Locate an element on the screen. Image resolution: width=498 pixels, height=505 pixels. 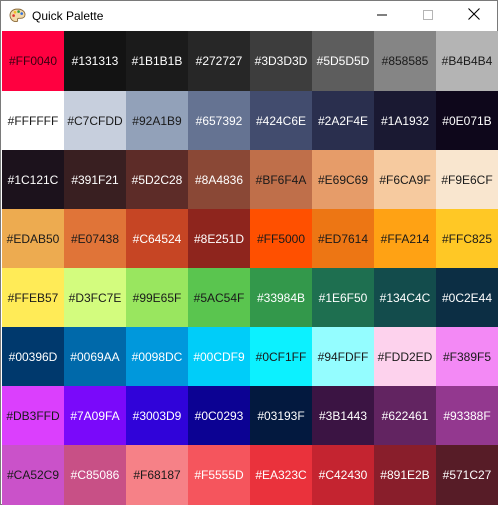
color-swatch: #93388F is located at coordinates (467, 415).